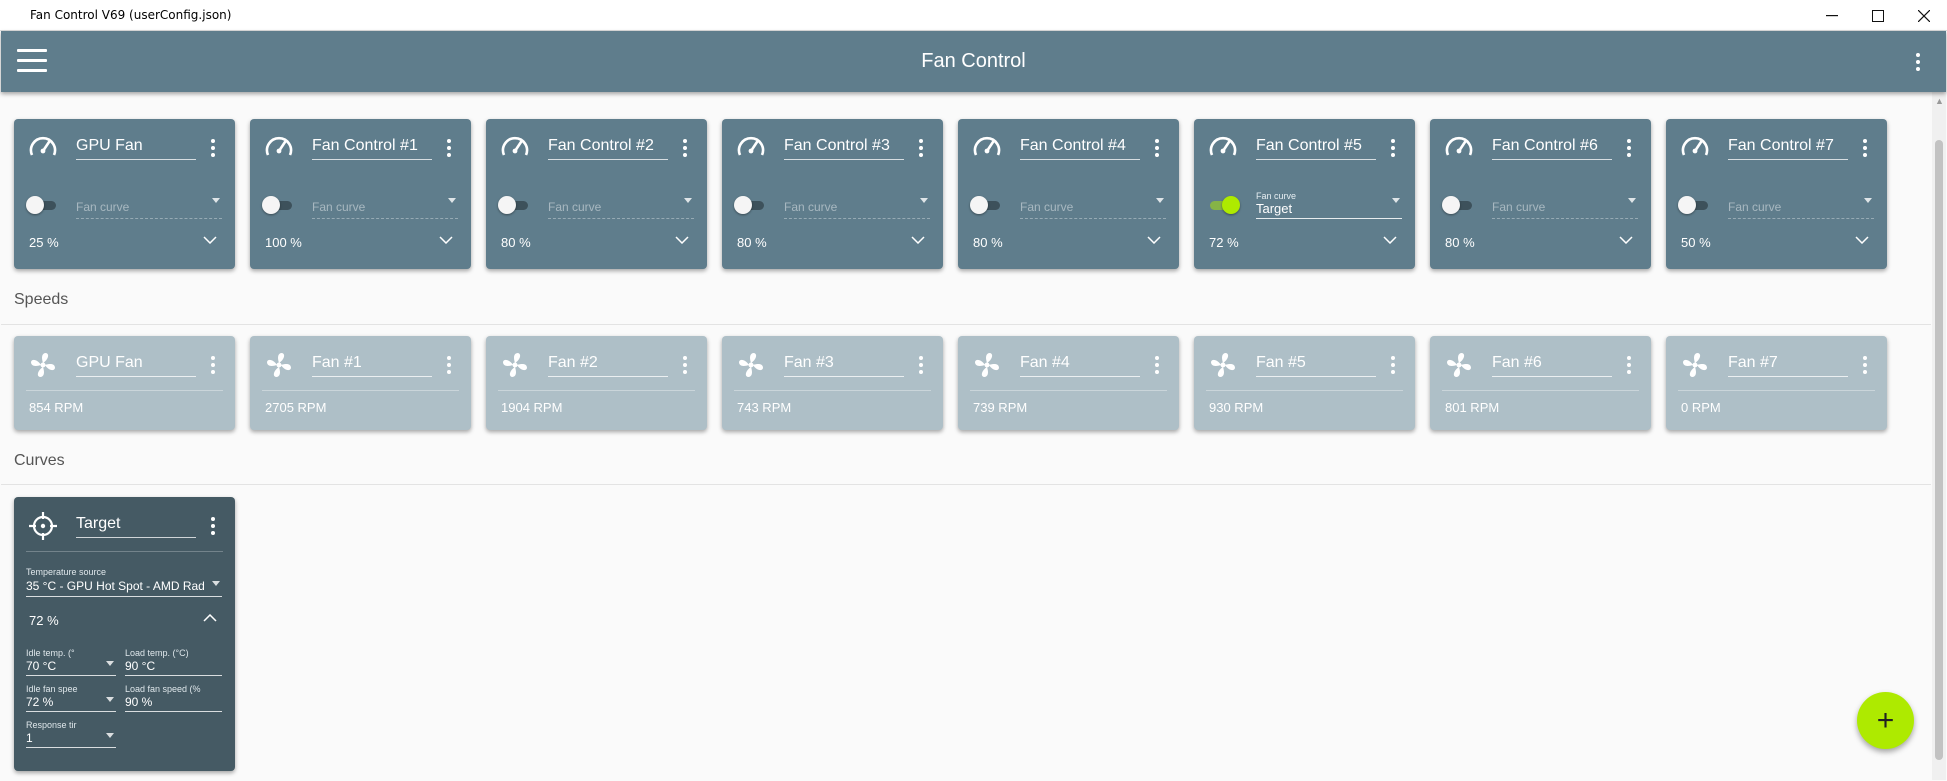 Image resolution: width=1947 pixels, height=781 pixels. What do you see at coordinates (924, 200) in the screenshot?
I see `dropdown-arrow-icon` at bounding box center [924, 200].